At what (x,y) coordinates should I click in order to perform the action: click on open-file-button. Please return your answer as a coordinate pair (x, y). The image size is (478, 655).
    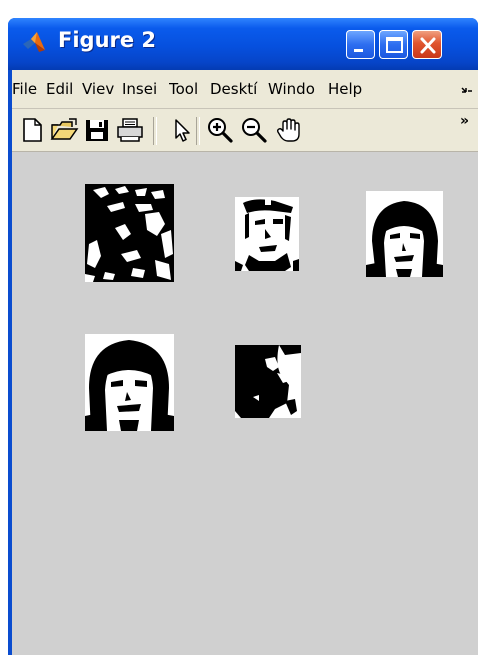
    Looking at the image, I should click on (65, 130).